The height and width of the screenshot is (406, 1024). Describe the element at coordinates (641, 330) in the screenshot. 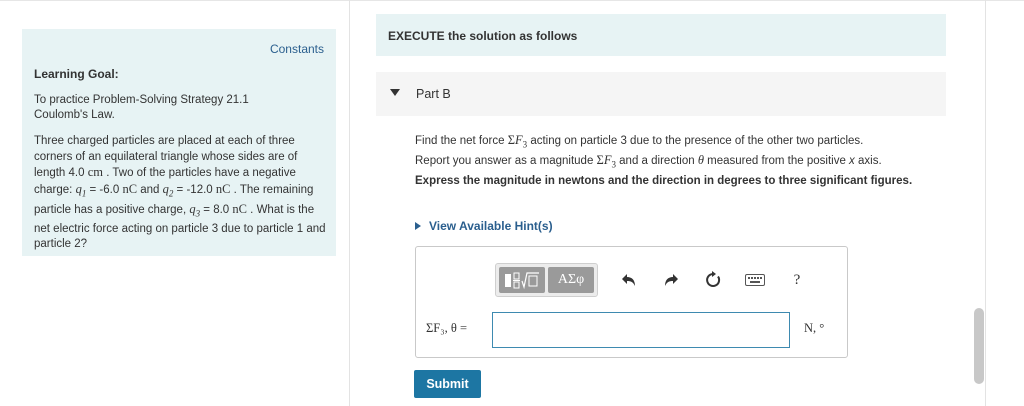

I see `answer-input` at that location.